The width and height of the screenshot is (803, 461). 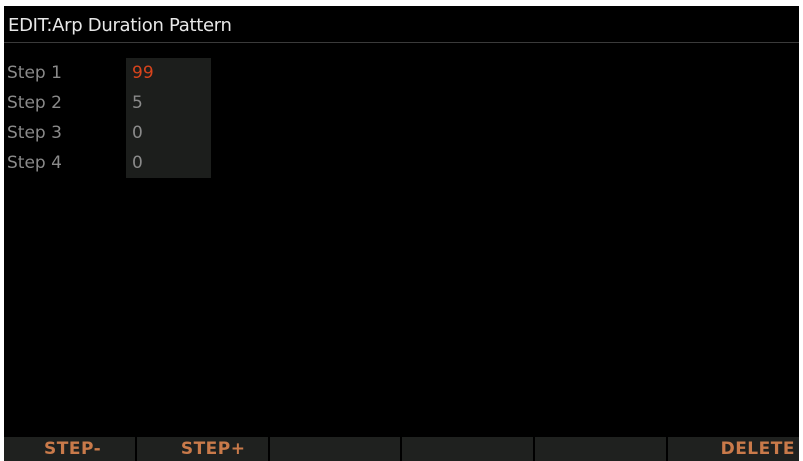 I want to click on page-title: EDIT:Arp Duration Pattern, so click(x=120, y=25).